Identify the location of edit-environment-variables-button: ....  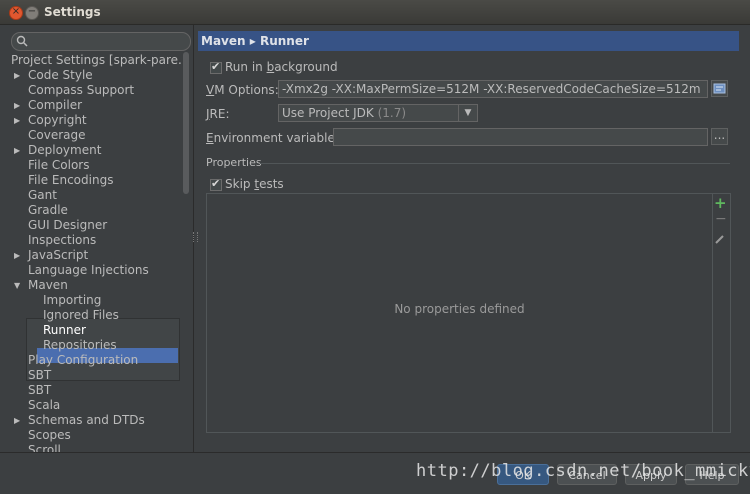
(719, 136).